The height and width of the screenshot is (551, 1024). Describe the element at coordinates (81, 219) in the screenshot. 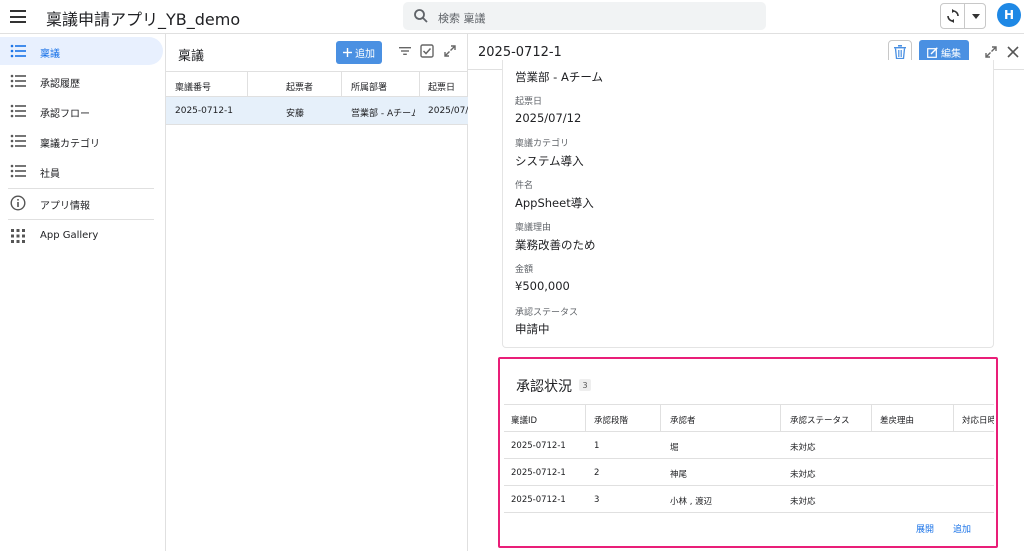

I see `sidebar-divider` at that location.